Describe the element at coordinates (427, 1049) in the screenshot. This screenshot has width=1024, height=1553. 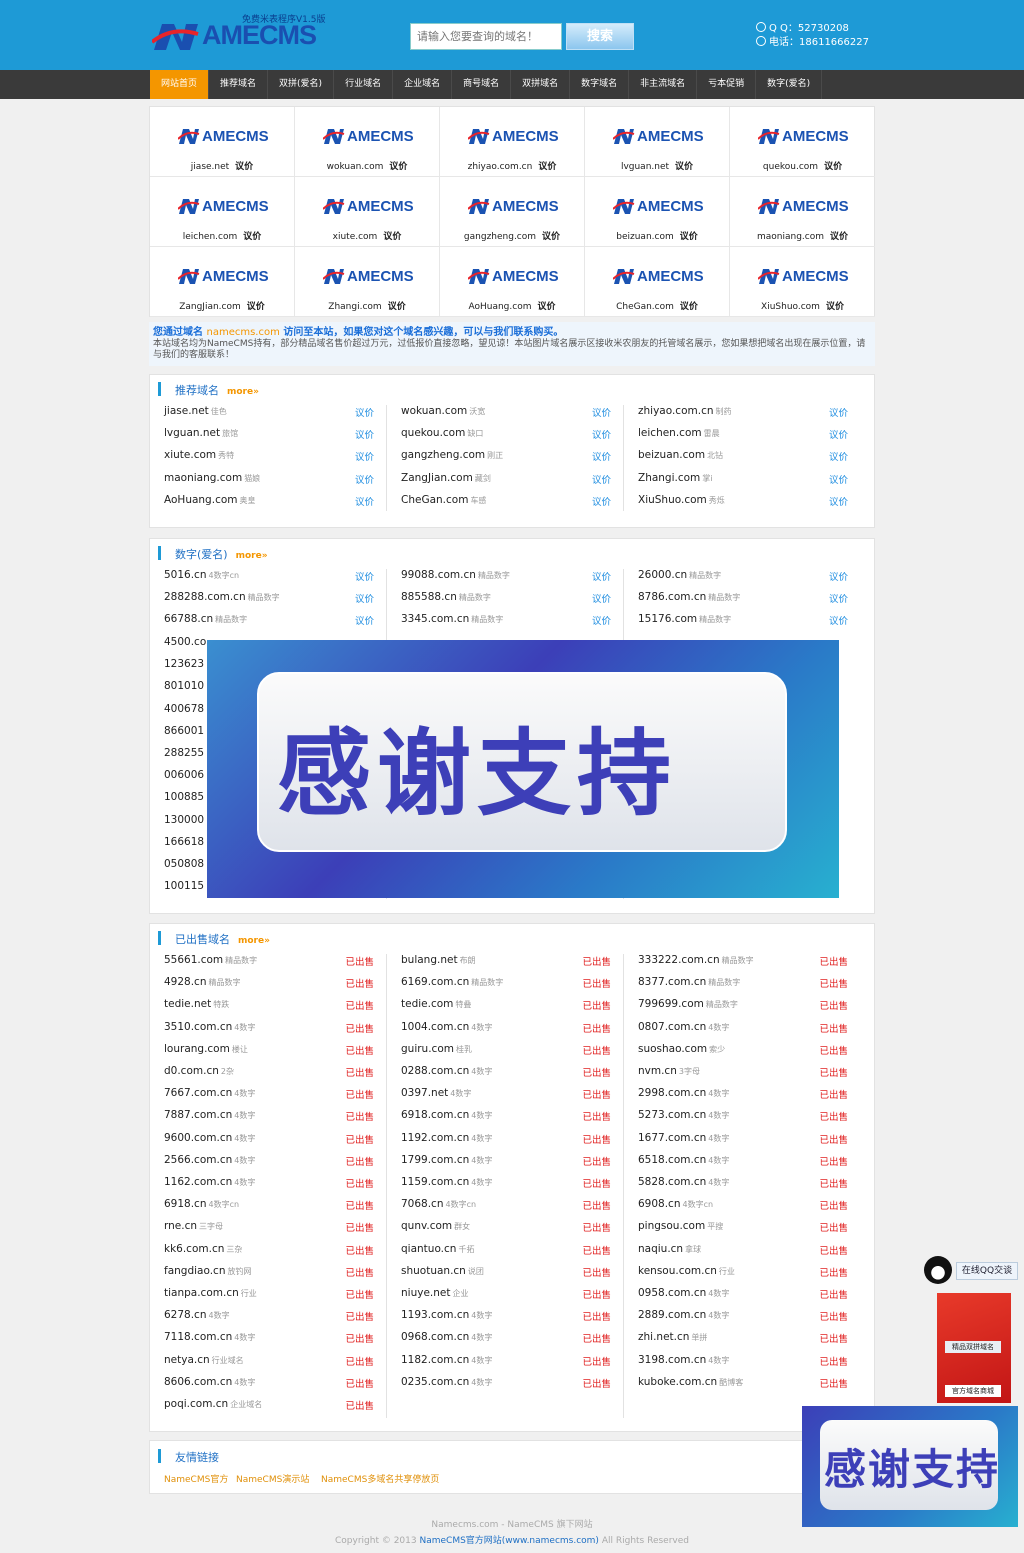
I see `domain-name: guiru.com` at that location.